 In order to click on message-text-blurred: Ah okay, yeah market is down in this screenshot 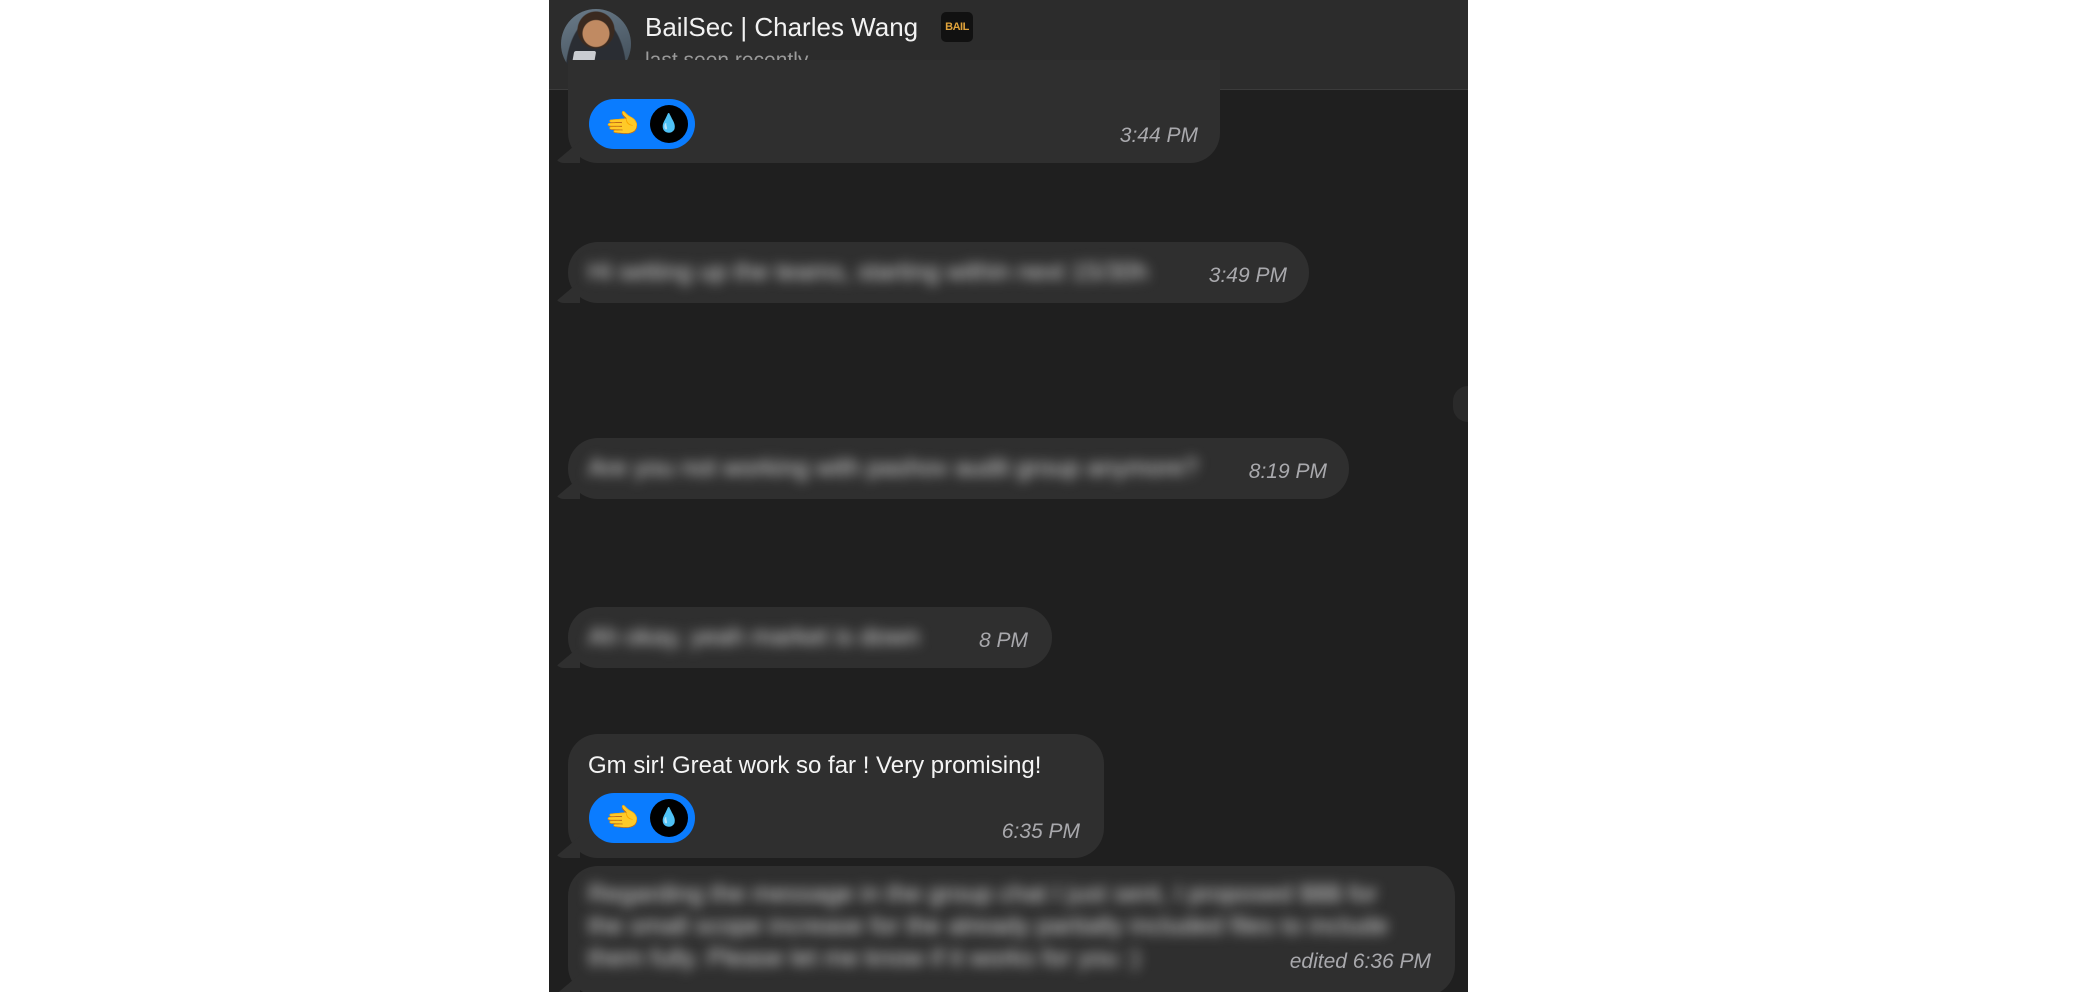, I will do `click(754, 637)`.